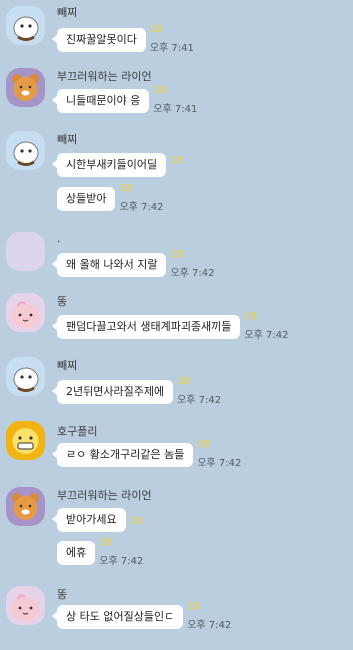  I want to click on sender-name: 호구플리, so click(77, 431).